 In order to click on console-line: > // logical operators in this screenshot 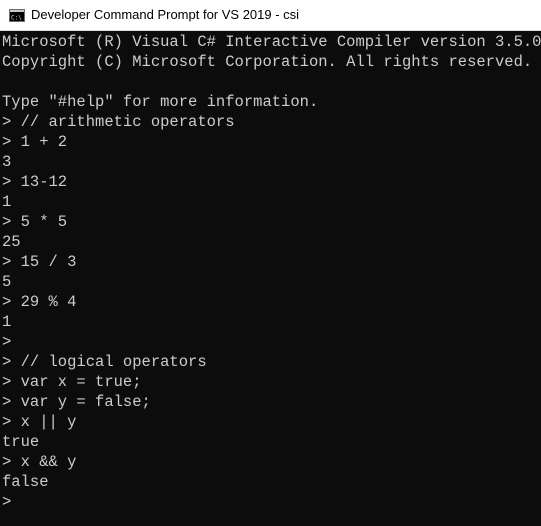, I will do `click(104, 362)`.